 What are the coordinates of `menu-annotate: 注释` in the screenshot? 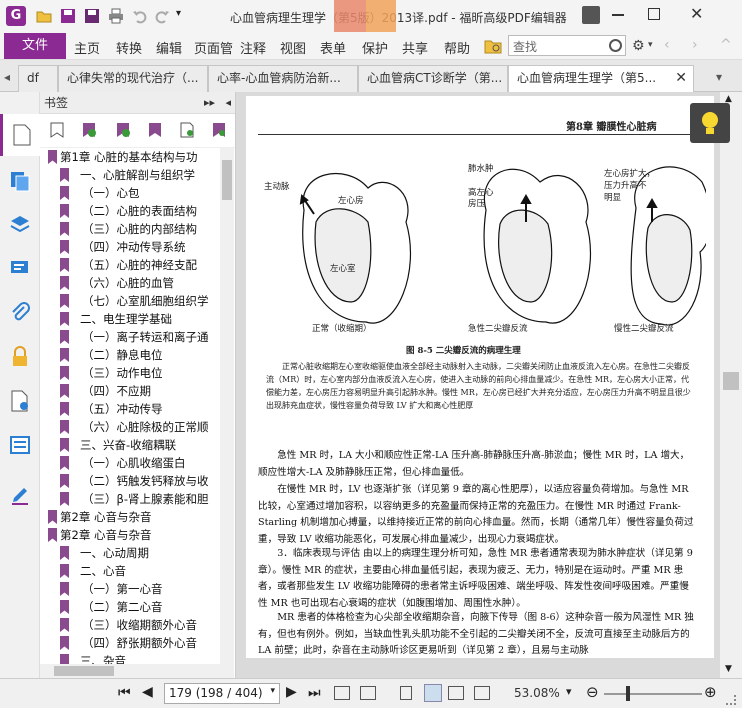 It's located at (253, 47).